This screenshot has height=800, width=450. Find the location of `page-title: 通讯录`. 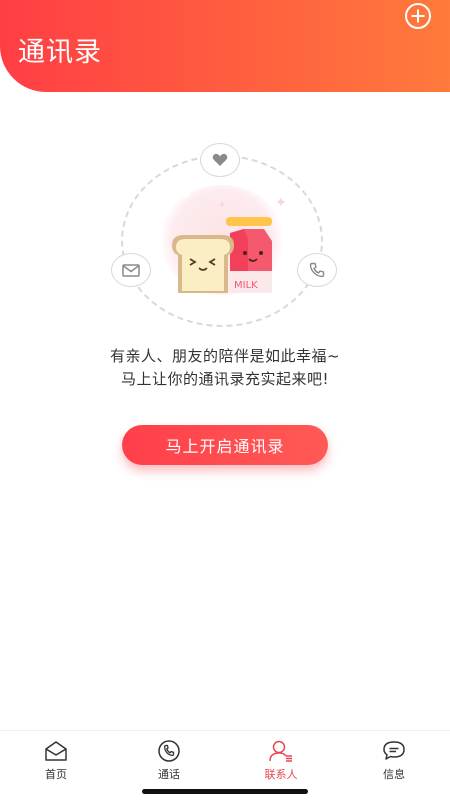

page-title: 通讯录 is located at coordinates (60, 52).